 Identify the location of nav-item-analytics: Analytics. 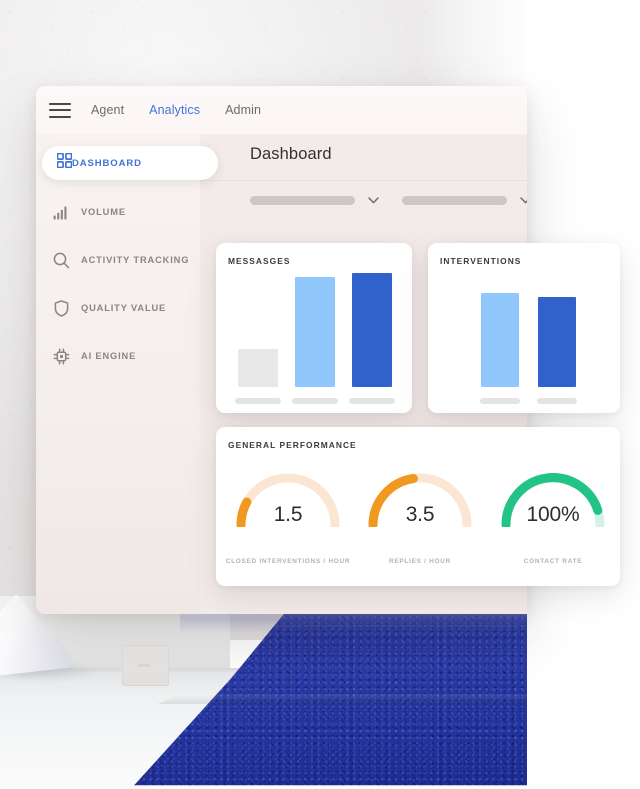
(174, 110).